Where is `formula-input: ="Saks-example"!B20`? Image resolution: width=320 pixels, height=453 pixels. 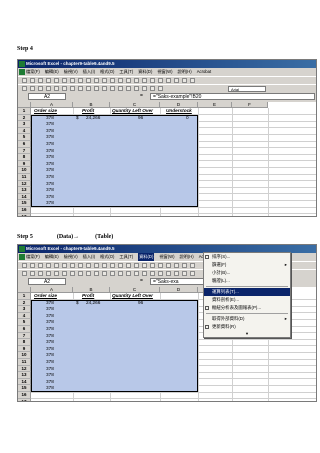
formula-input: ="Saks-example"!B20 is located at coordinates (232, 96).